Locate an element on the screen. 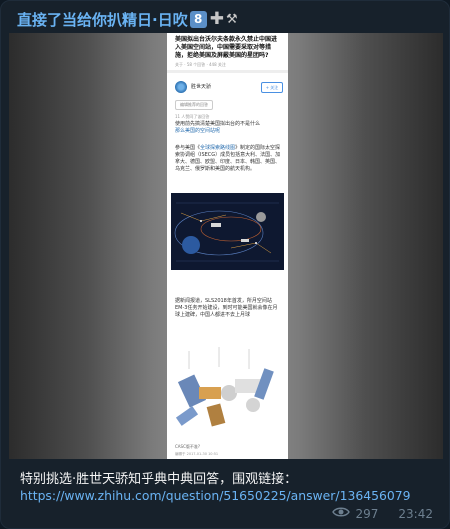  question-meta: 关于 · 58 个回答 · 448 关注 is located at coordinates (200, 64).